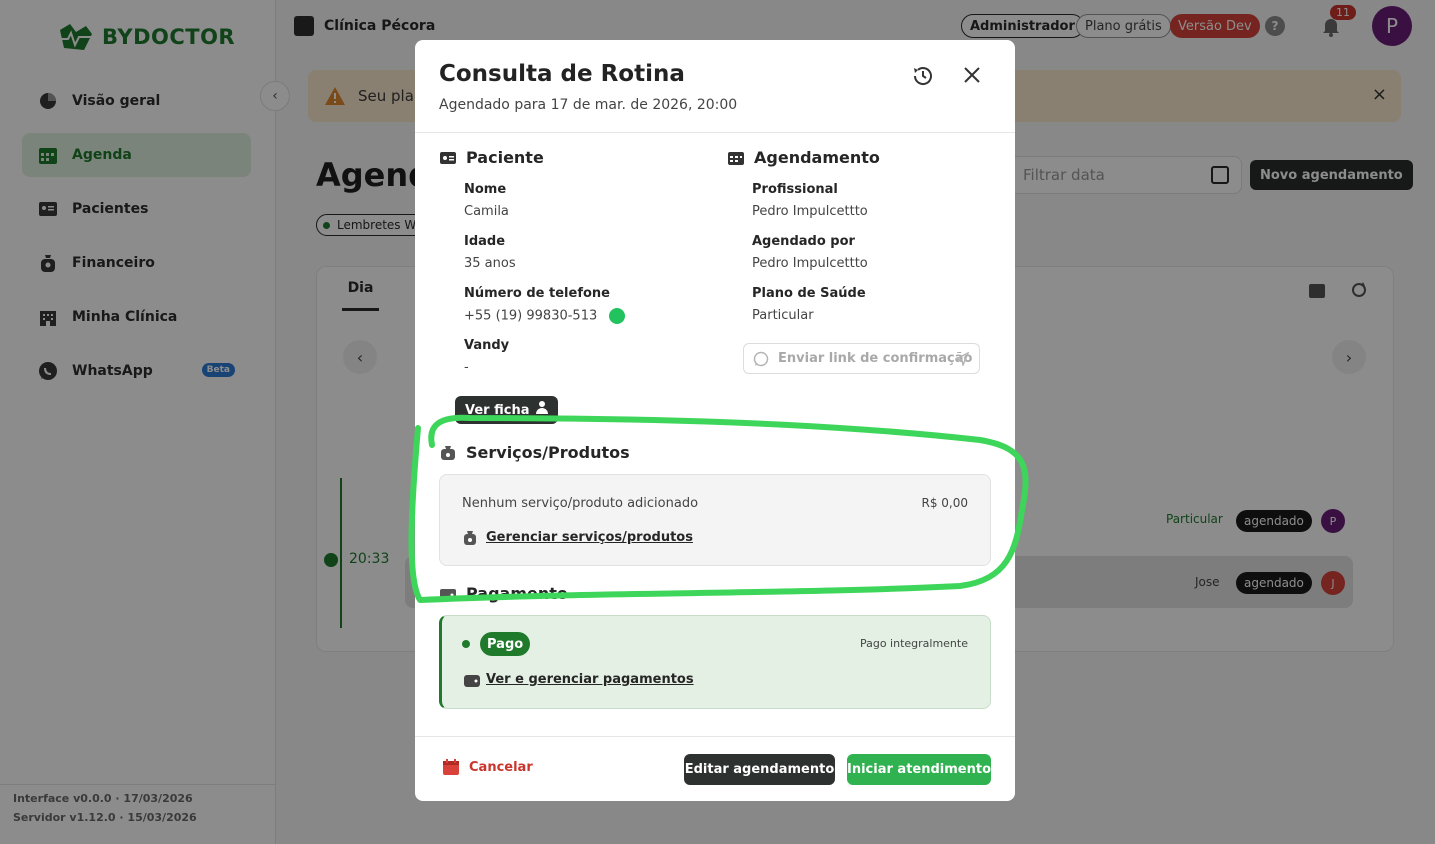 The width and height of the screenshot is (1435, 844). I want to click on phone-label: Número de telefone, so click(537, 293).